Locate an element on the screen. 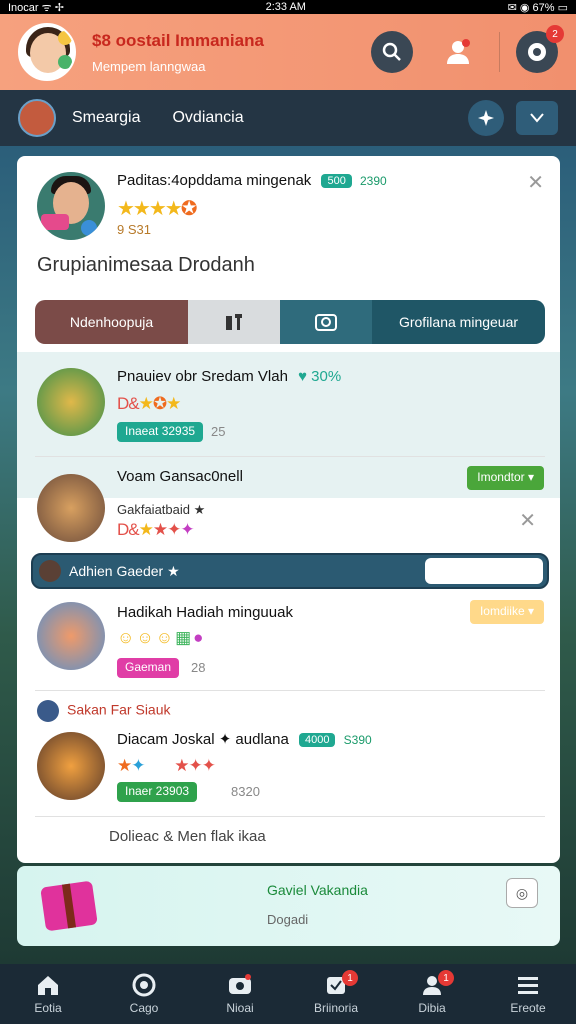  item-chip-3: Gaeman is located at coordinates (148, 668).